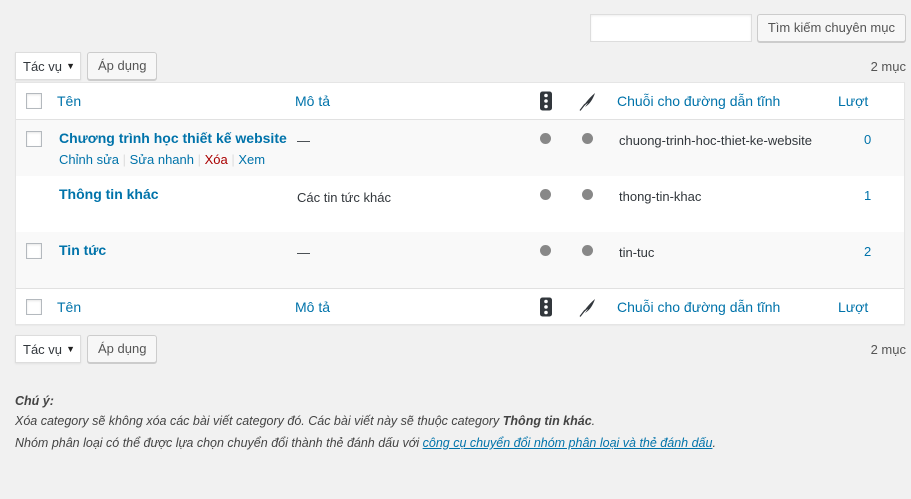  Describe the element at coordinates (89, 159) in the screenshot. I see `edit-link: Chỉnh sửa` at that location.